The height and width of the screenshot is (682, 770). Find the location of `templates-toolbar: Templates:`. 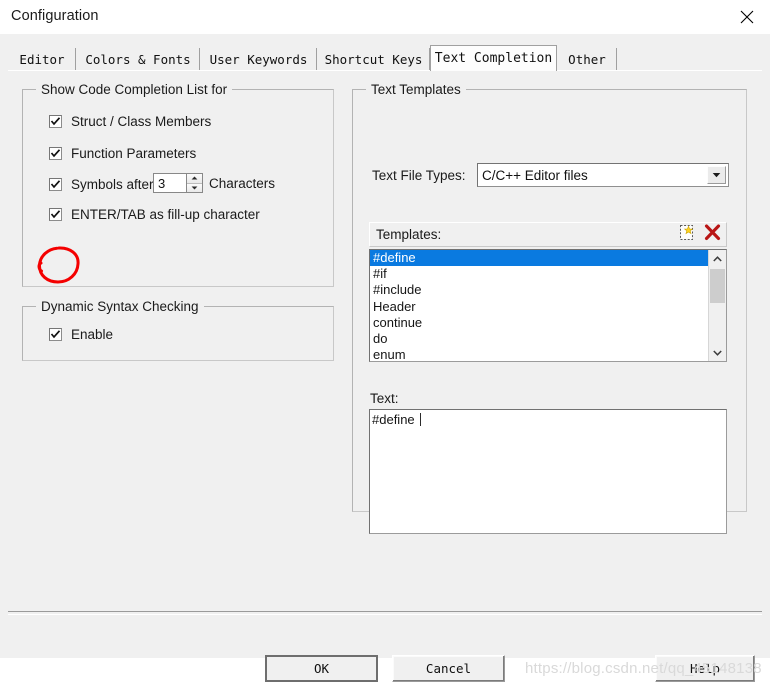

templates-toolbar: Templates: is located at coordinates (548, 234).